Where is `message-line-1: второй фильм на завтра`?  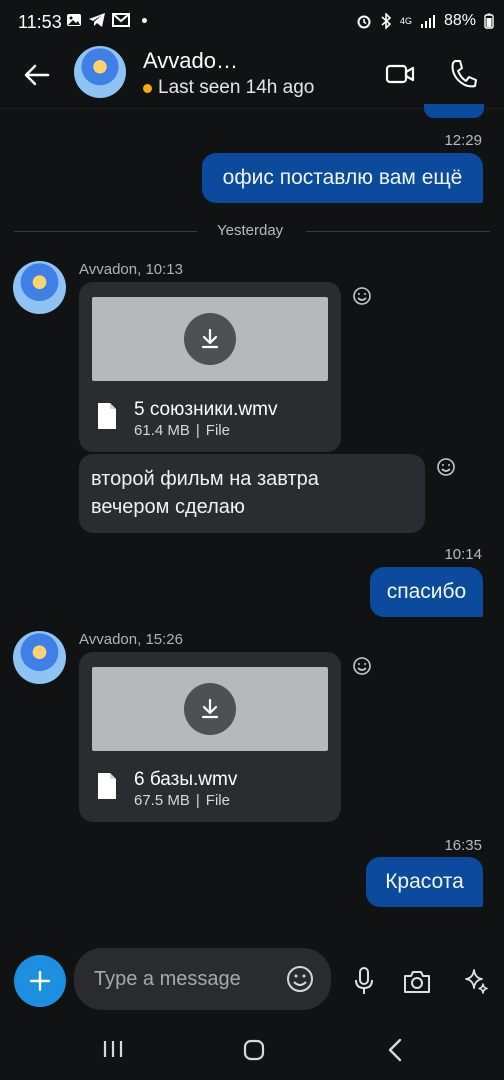 message-line-1: второй фильм на завтра is located at coordinates (205, 479).